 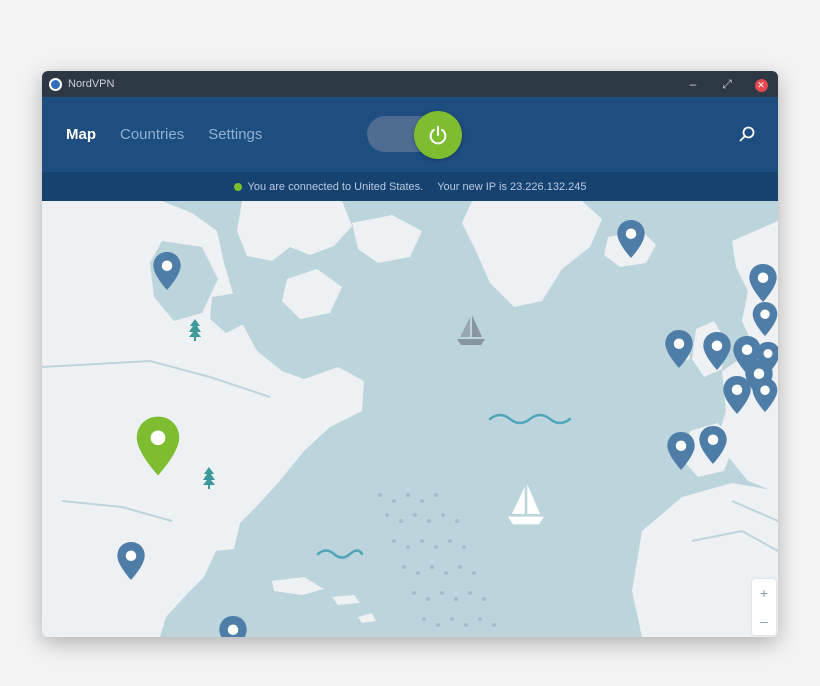 What do you see at coordinates (55, 84) in the screenshot?
I see `nordvpn-logo-icon` at bounding box center [55, 84].